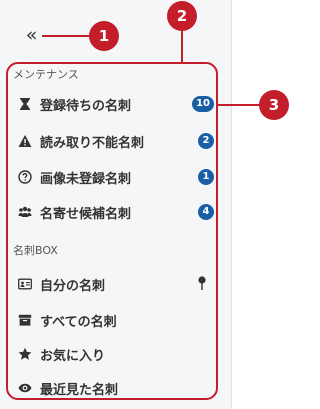 The image size is (320, 409). What do you see at coordinates (202, 284) in the screenshot?
I see `pin-icon` at bounding box center [202, 284].